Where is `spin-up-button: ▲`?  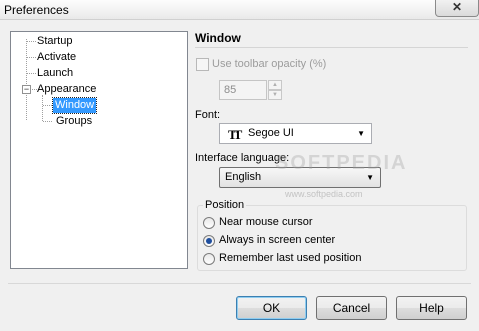
spin-up-button: ▲ is located at coordinates (275, 85).